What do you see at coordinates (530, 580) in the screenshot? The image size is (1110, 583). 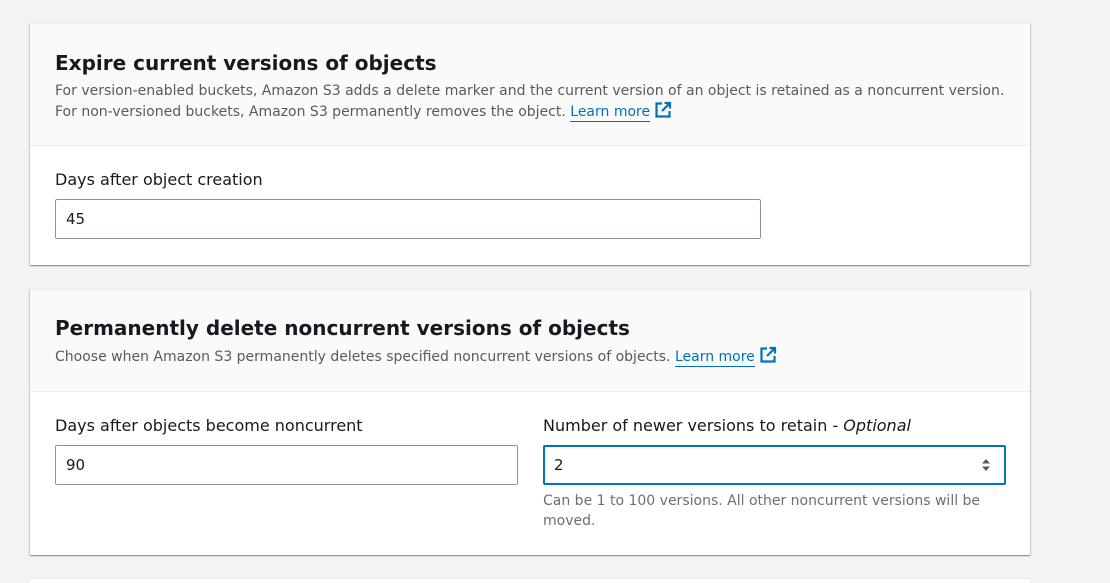 I see `next-panel-edge` at bounding box center [530, 580].